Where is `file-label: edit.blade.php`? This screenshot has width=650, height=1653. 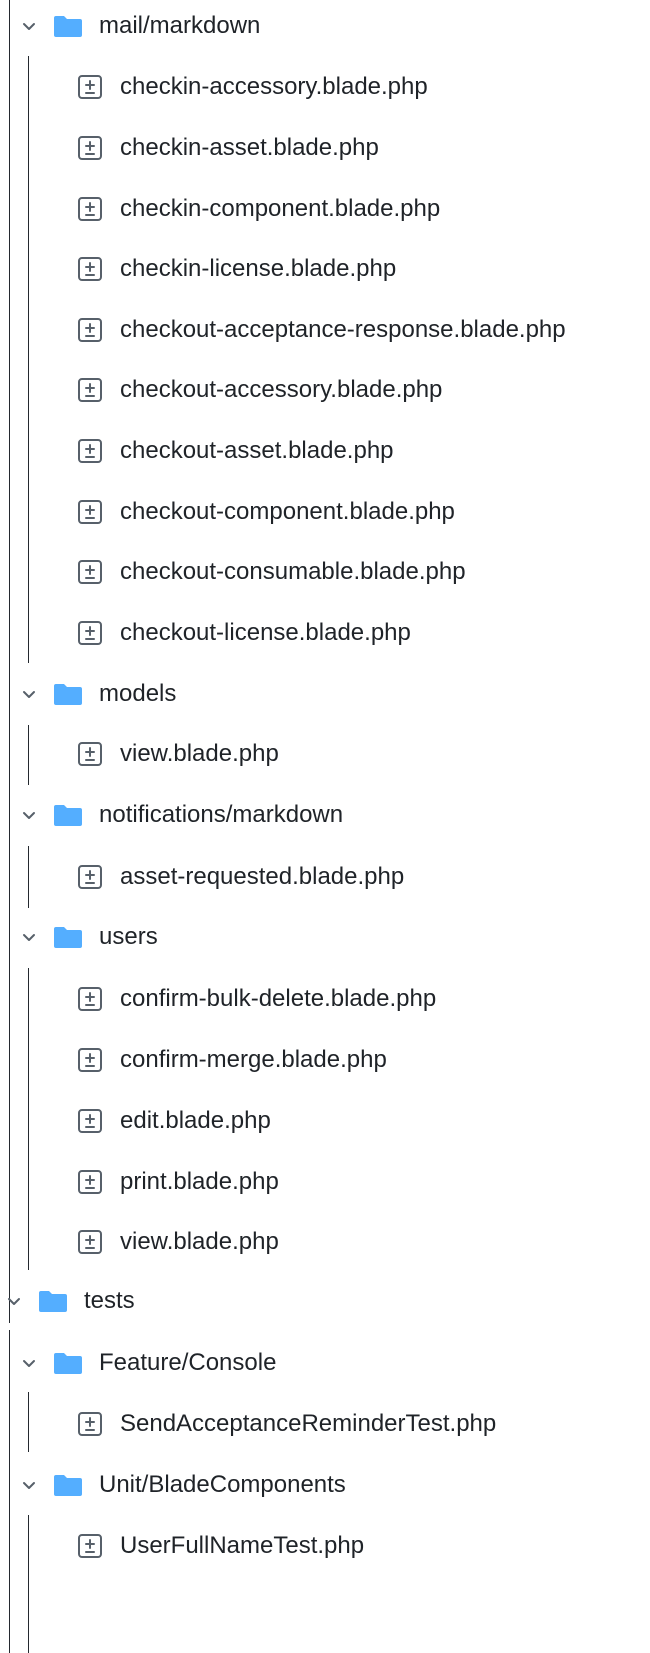 file-label: edit.blade.php is located at coordinates (195, 1120).